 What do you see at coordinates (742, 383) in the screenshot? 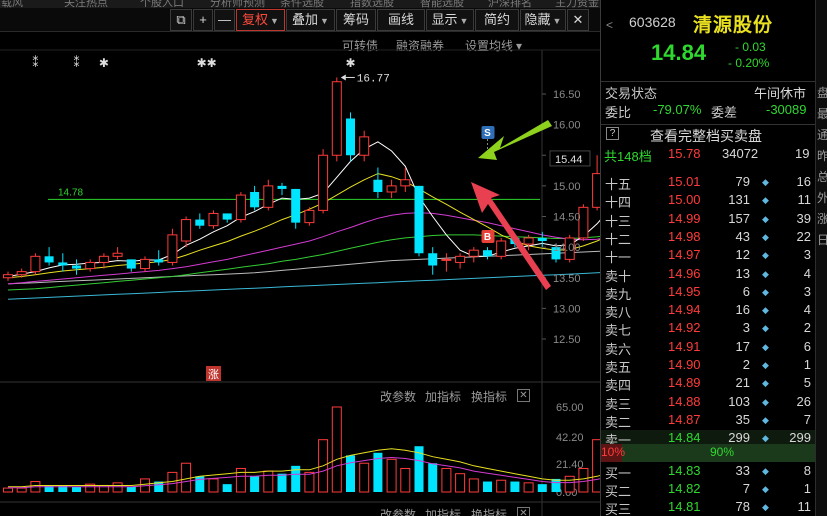
I see `ask-volume: 21` at bounding box center [742, 383].